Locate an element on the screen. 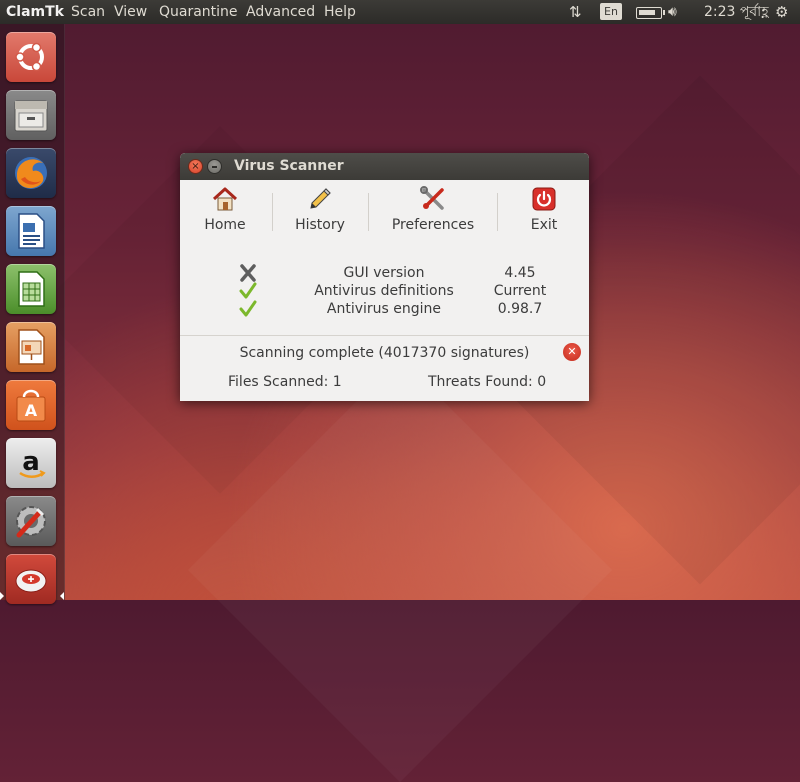 The image size is (800, 782). preferences-button: Preferences is located at coordinates (433, 209).